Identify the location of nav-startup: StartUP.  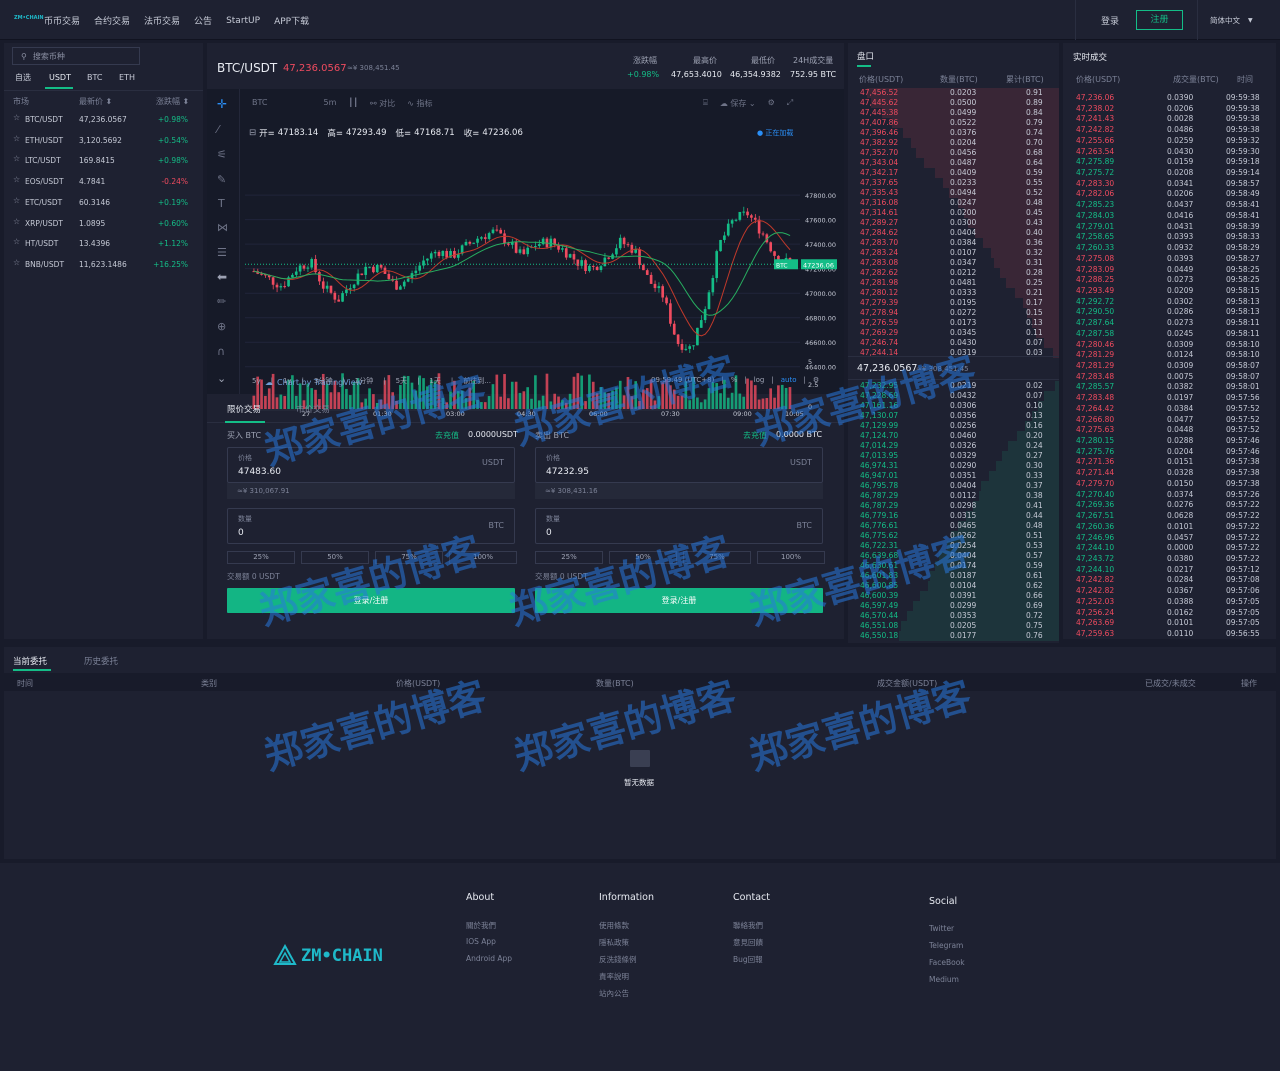
(243, 21).